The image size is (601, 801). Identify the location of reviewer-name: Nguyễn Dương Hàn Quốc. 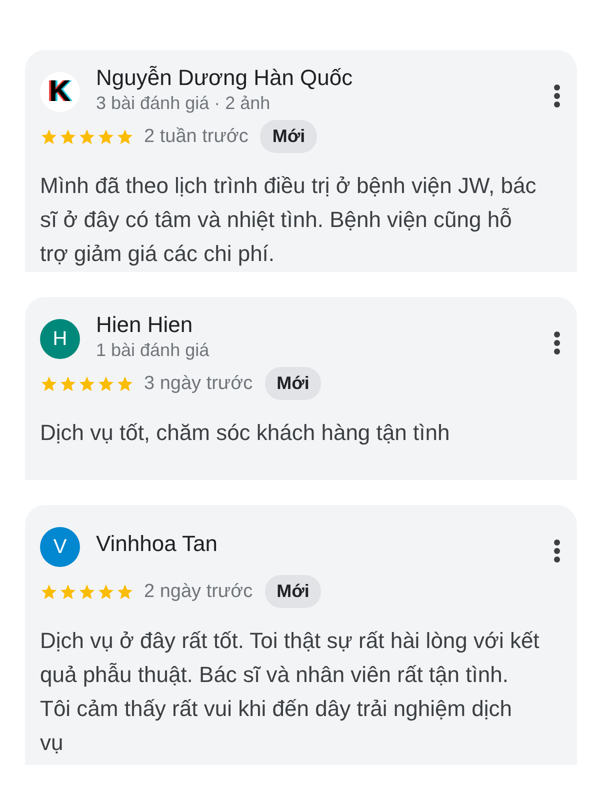
(316, 77).